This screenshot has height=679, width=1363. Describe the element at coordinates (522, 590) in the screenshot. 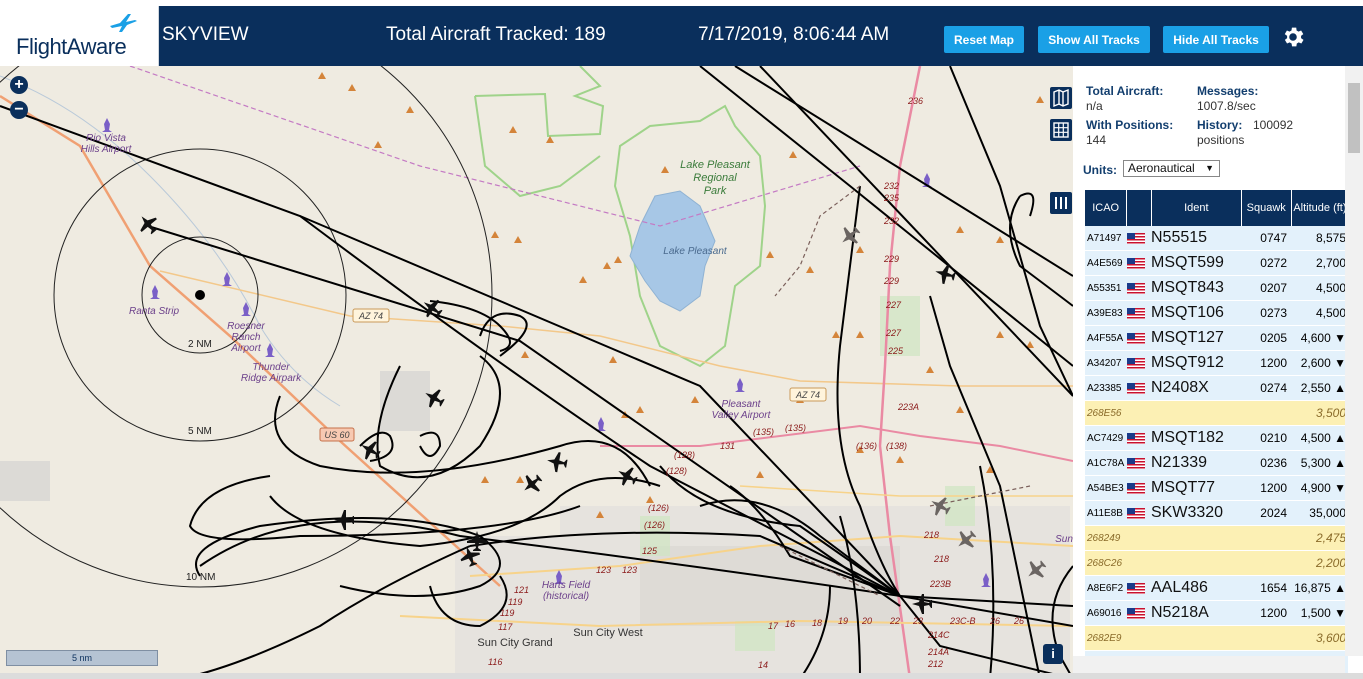

I see `road-number: 121` at that location.